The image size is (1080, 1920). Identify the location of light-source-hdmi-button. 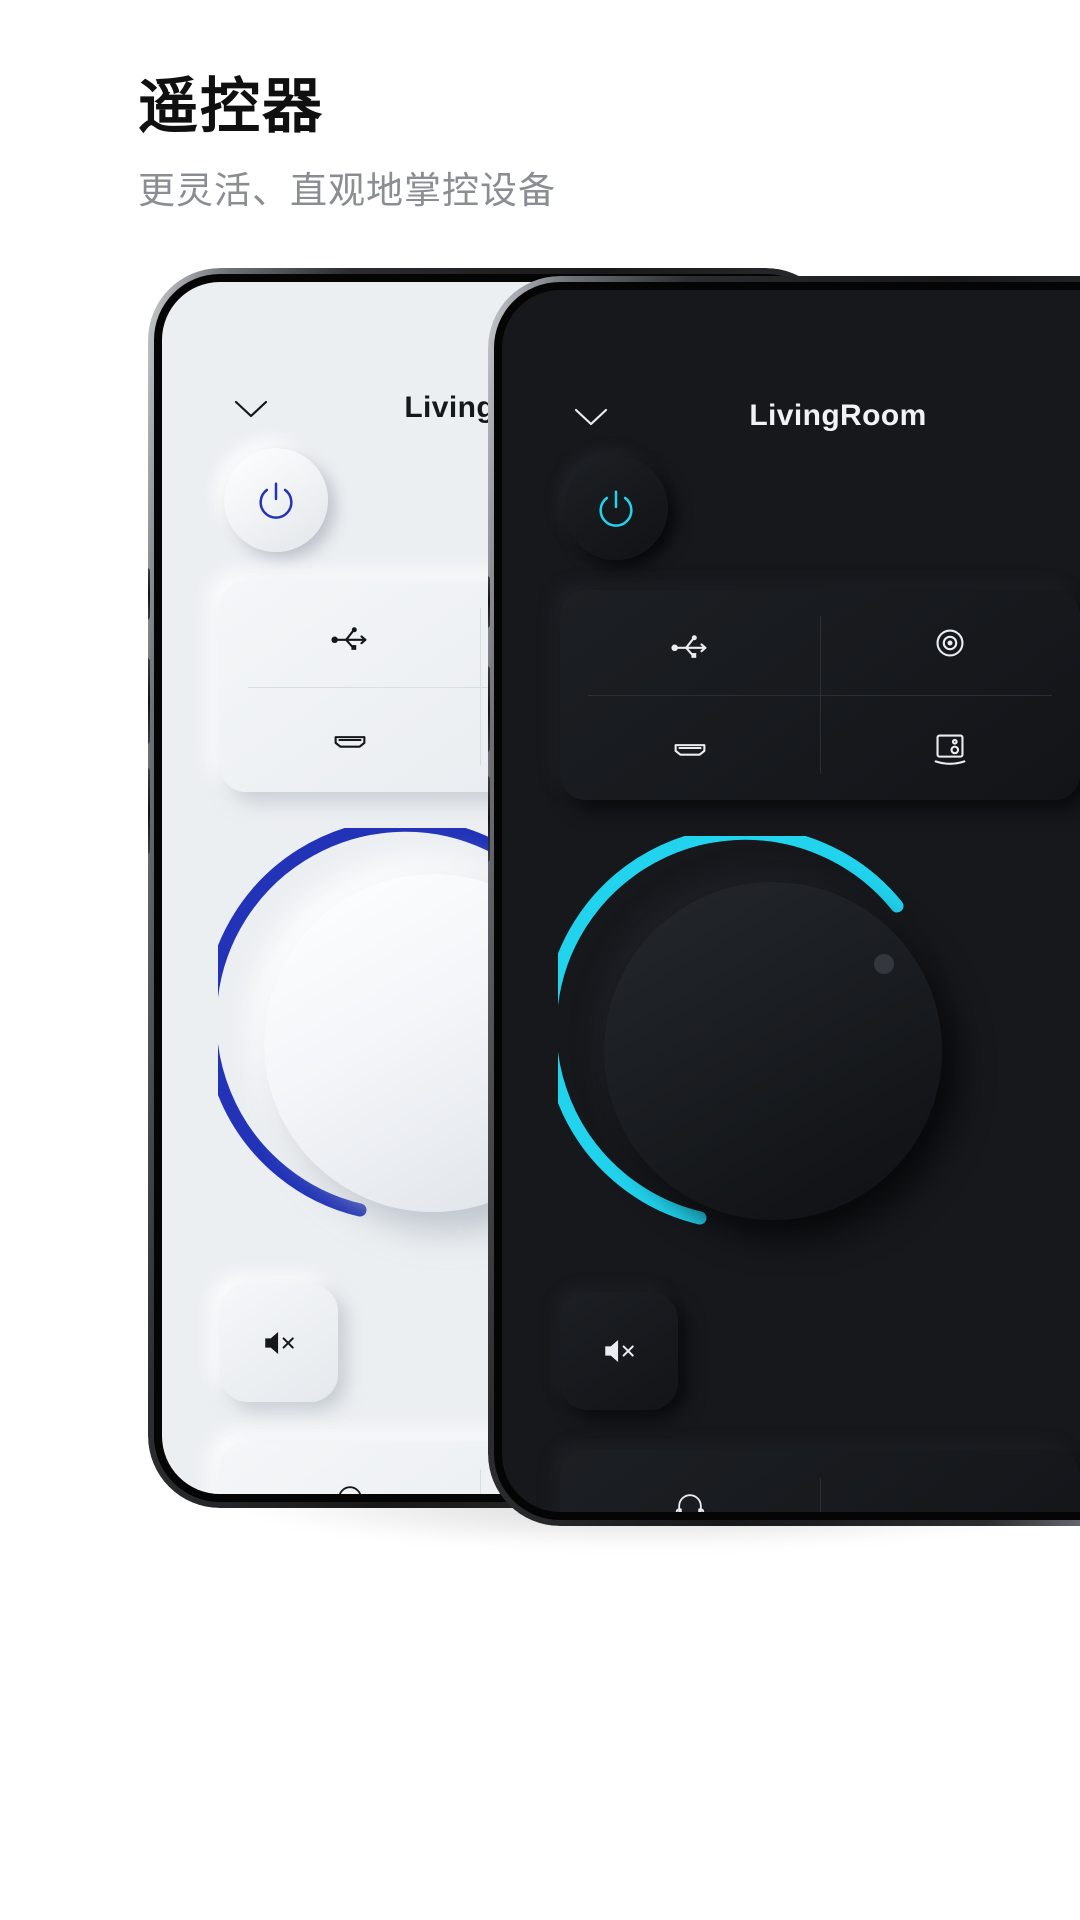
(350, 739).